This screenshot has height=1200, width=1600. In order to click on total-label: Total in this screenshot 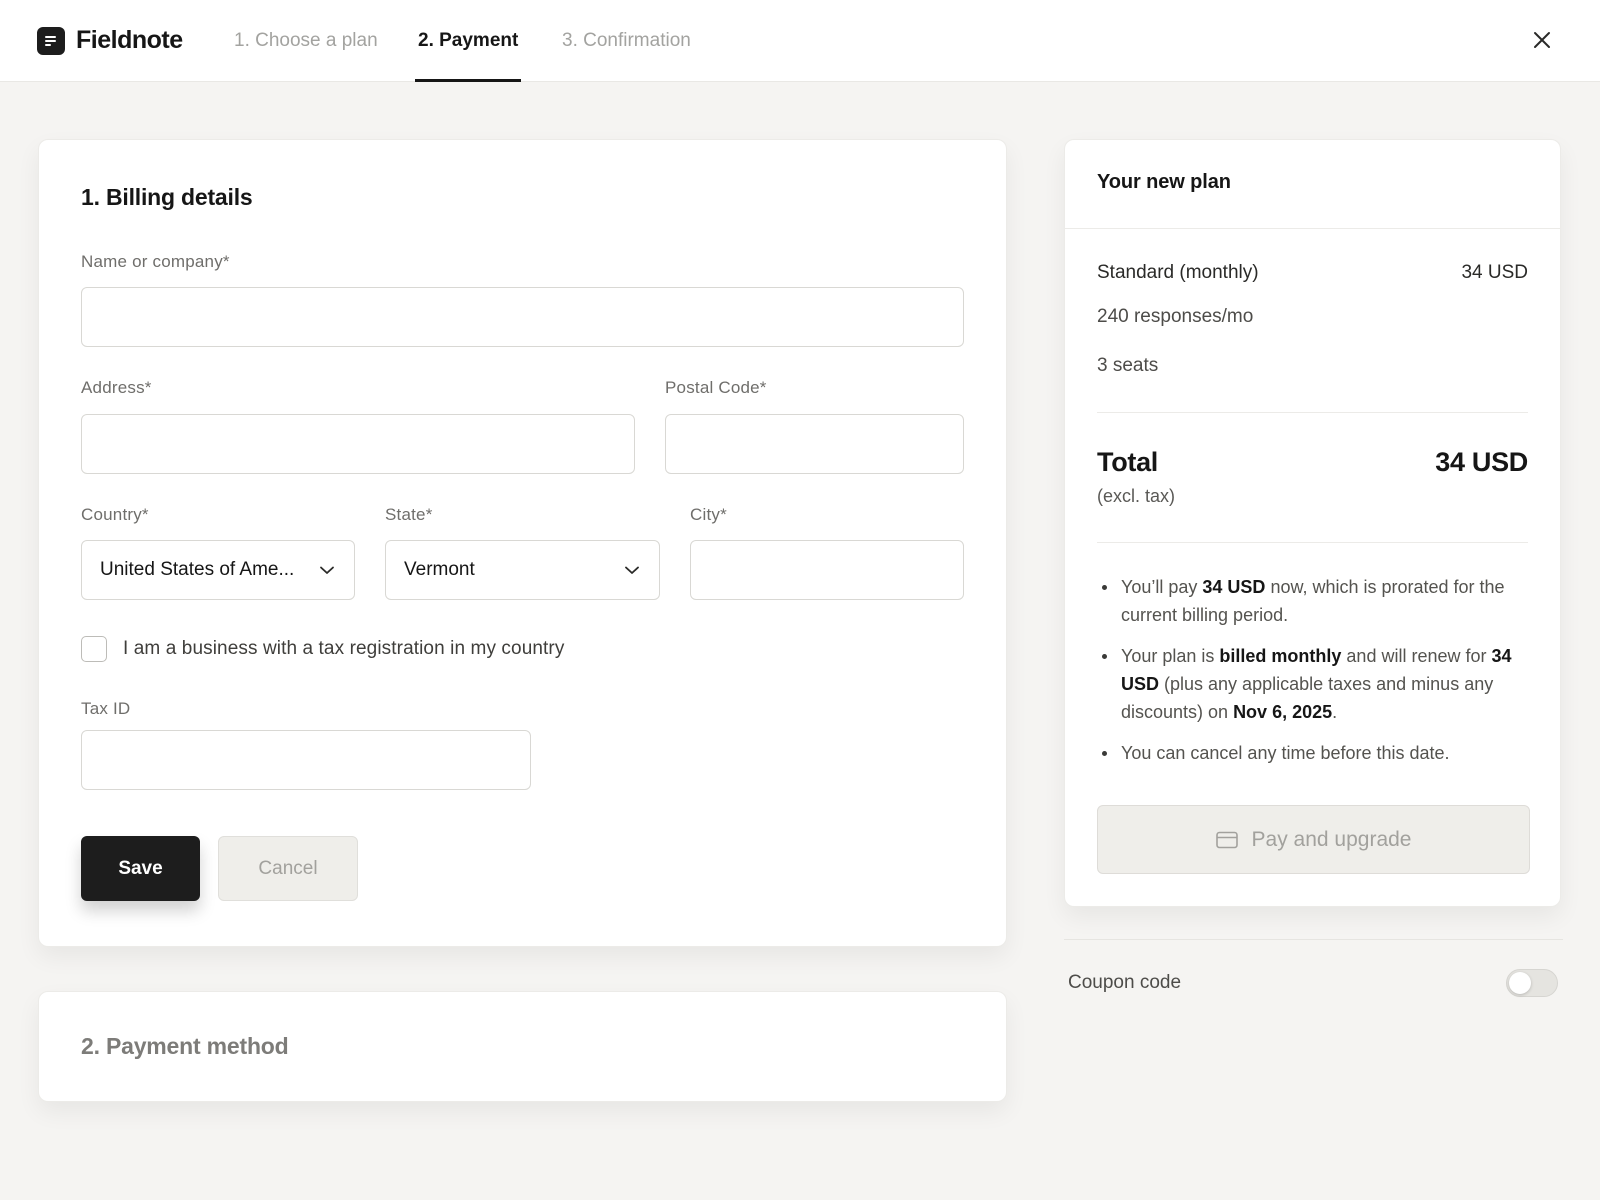, I will do `click(1127, 462)`.